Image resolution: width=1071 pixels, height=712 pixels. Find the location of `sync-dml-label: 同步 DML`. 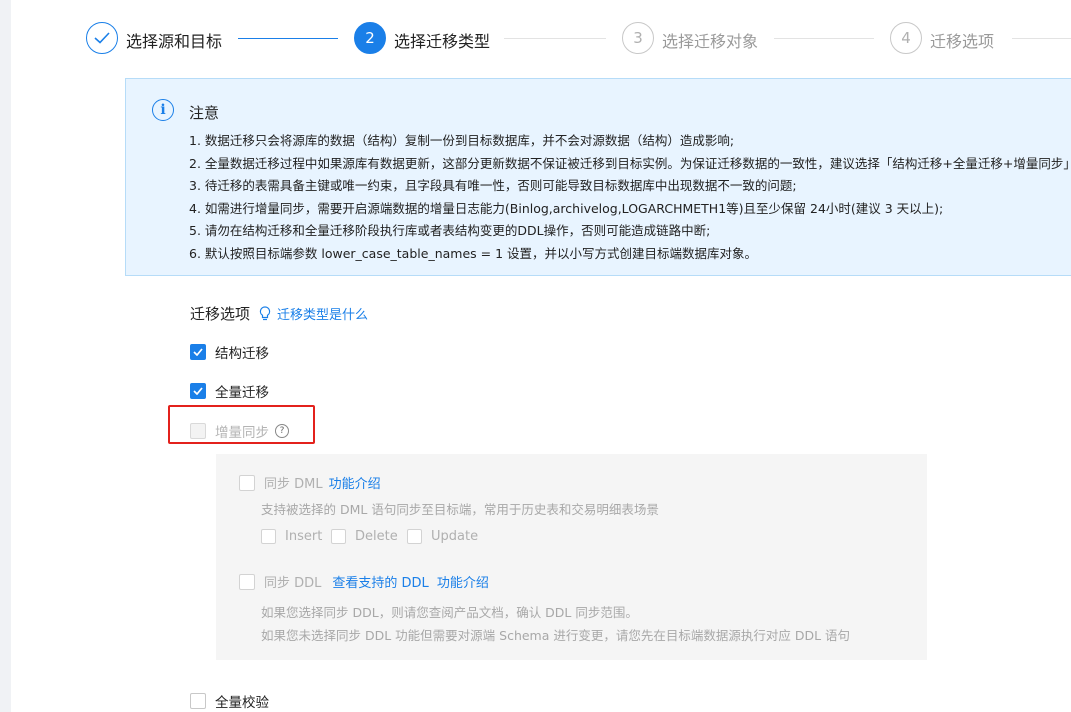

sync-dml-label: 同步 DML is located at coordinates (293, 484).